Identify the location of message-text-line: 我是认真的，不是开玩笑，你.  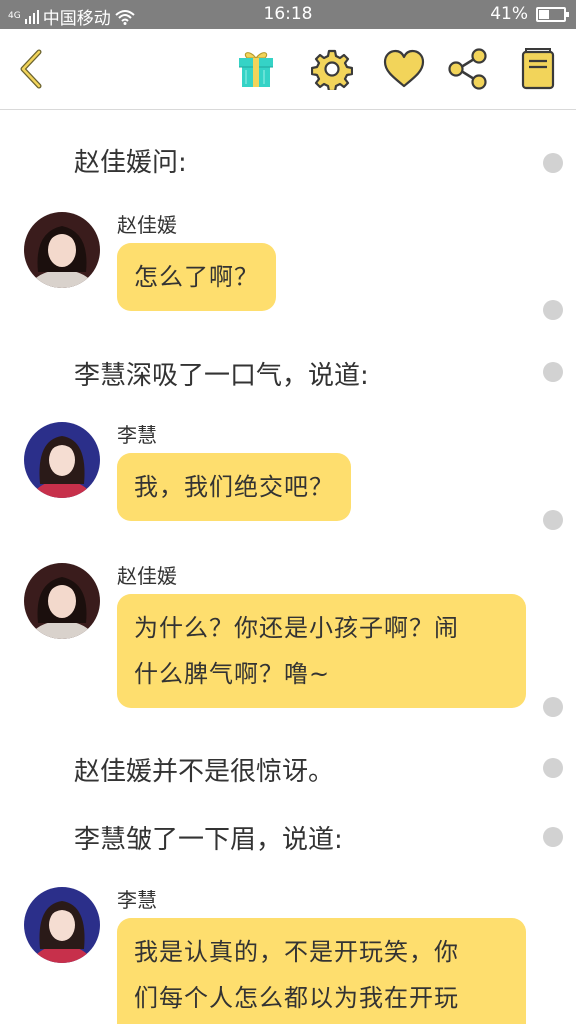
(296, 952).